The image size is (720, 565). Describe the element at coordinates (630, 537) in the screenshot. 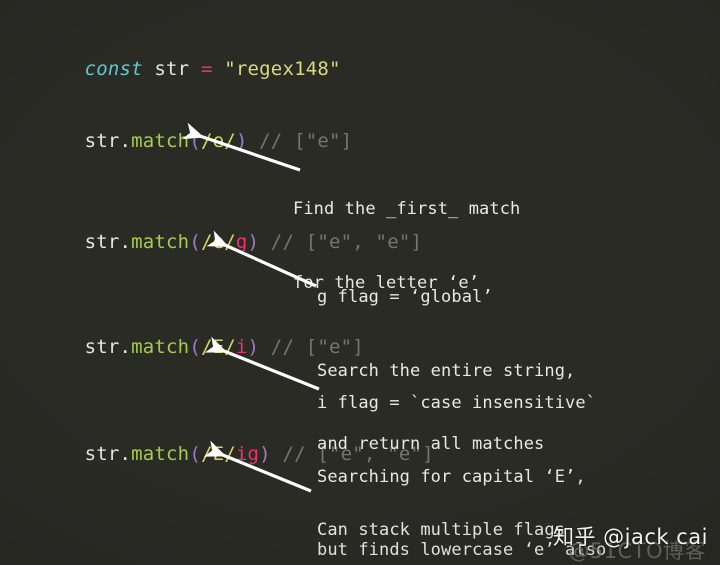

I see `watermark-zhihu-author: 知乎 @jack cai` at that location.